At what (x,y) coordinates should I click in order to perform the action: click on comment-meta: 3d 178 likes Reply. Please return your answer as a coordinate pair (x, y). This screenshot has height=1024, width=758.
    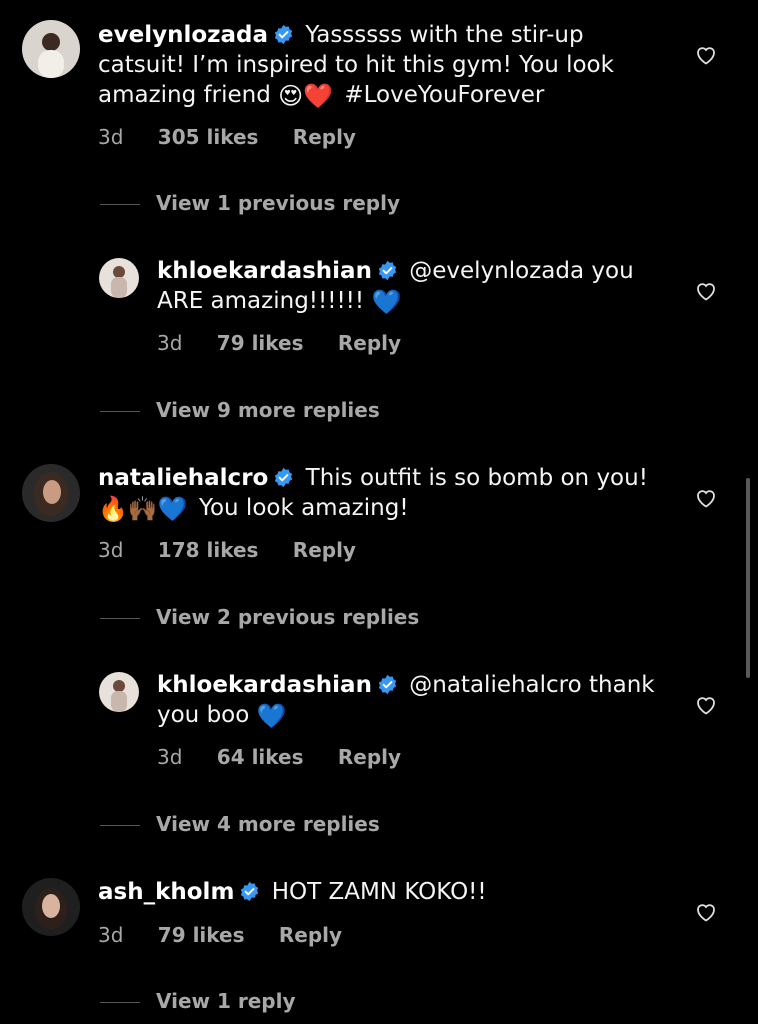
    Looking at the image, I should click on (241, 550).